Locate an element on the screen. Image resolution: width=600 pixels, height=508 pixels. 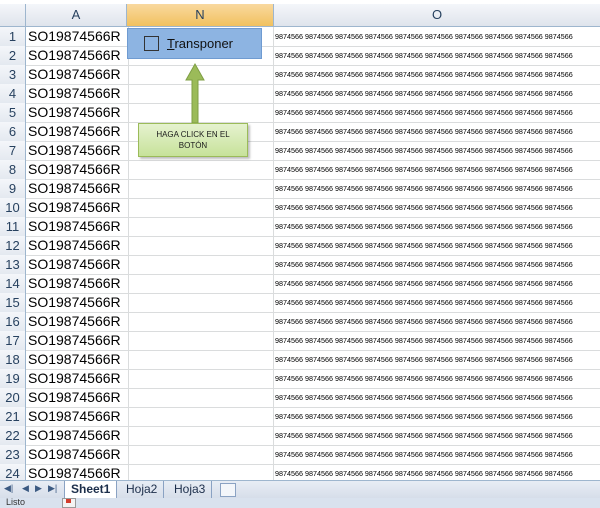
next-sheet-icon: ▶ is located at coordinates (38, 488).